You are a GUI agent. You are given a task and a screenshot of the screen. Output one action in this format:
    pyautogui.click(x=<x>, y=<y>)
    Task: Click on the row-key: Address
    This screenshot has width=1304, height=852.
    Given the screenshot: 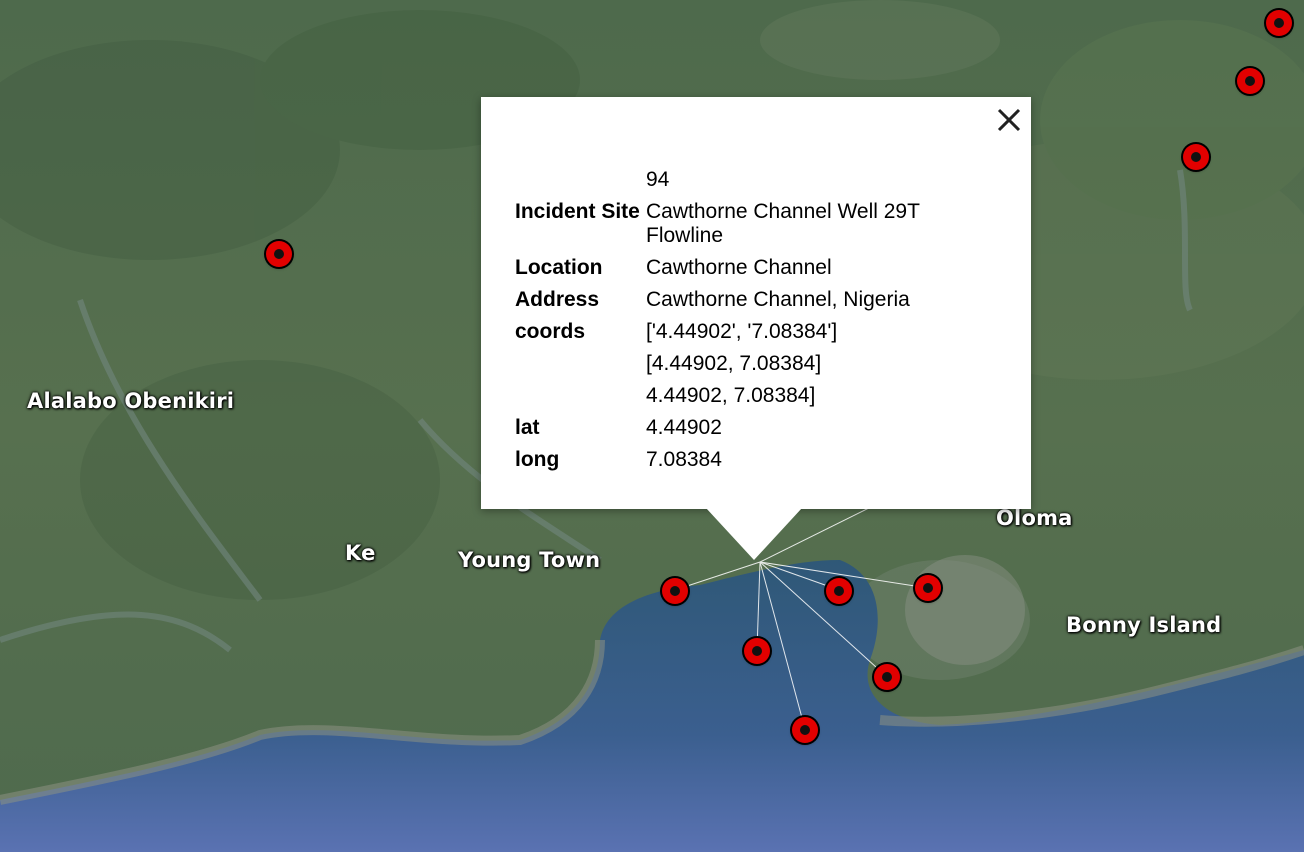 What is the action you would take?
    pyautogui.click(x=557, y=299)
    